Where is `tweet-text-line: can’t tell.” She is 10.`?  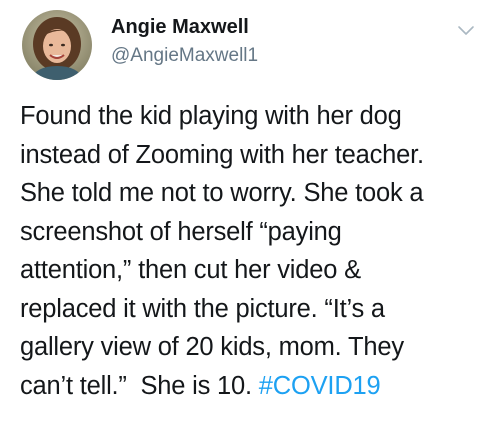
tweet-text-line: can’t tell.” She is 10. is located at coordinates (139, 385).